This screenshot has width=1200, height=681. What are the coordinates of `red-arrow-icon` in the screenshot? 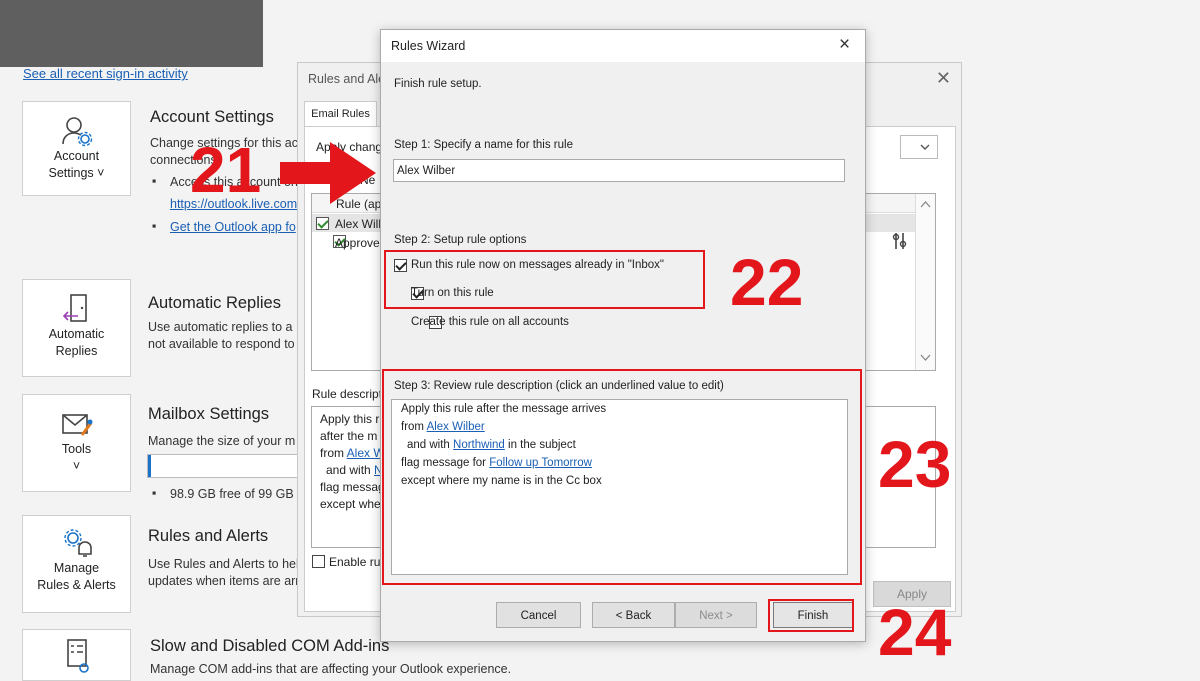 It's located at (328, 173).